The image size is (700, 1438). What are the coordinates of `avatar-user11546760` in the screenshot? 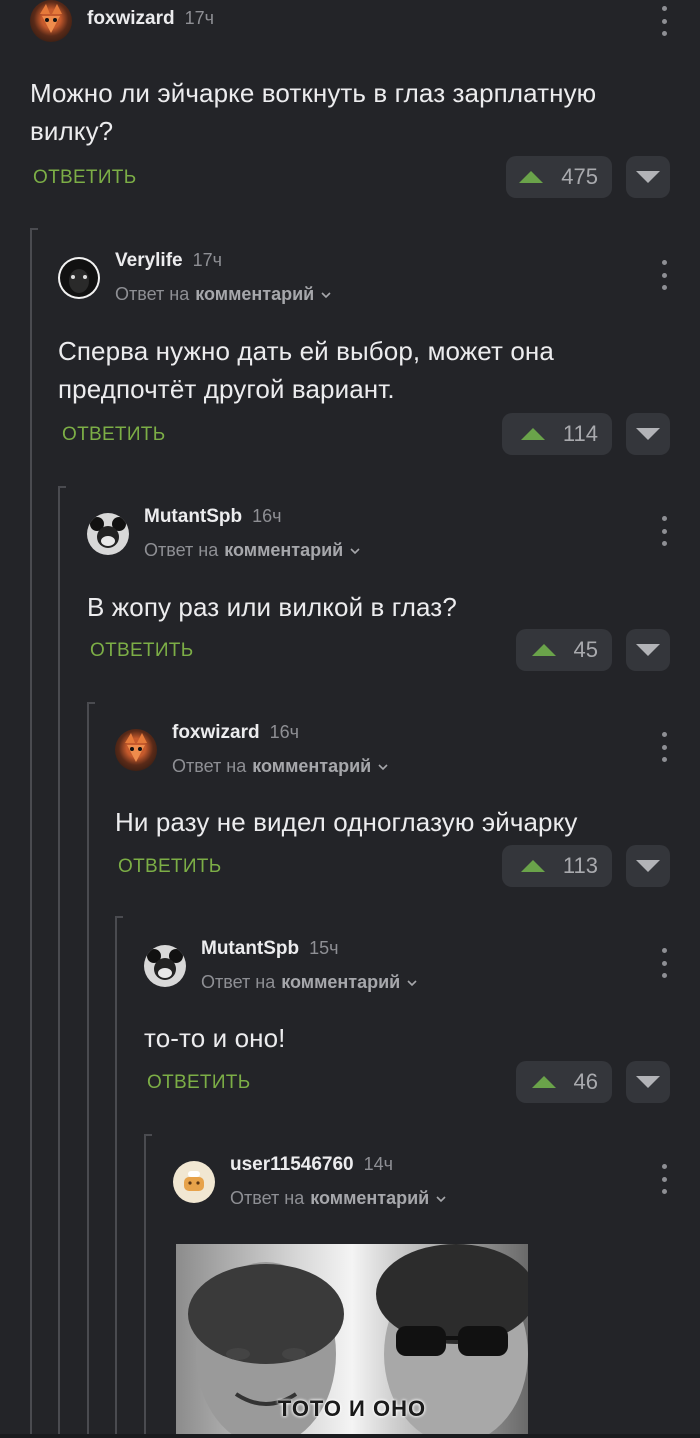 It's located at (194, 1181).